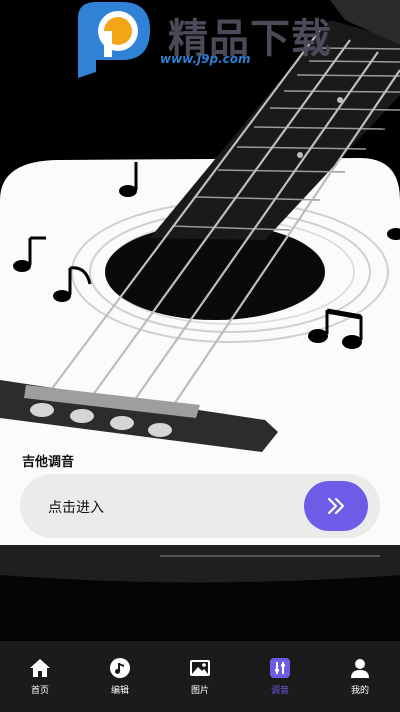  What do you see at coordinates (280, 668) in the screenshot?
I see `tuner-sliders-icon` at bounding box center [280, 668].